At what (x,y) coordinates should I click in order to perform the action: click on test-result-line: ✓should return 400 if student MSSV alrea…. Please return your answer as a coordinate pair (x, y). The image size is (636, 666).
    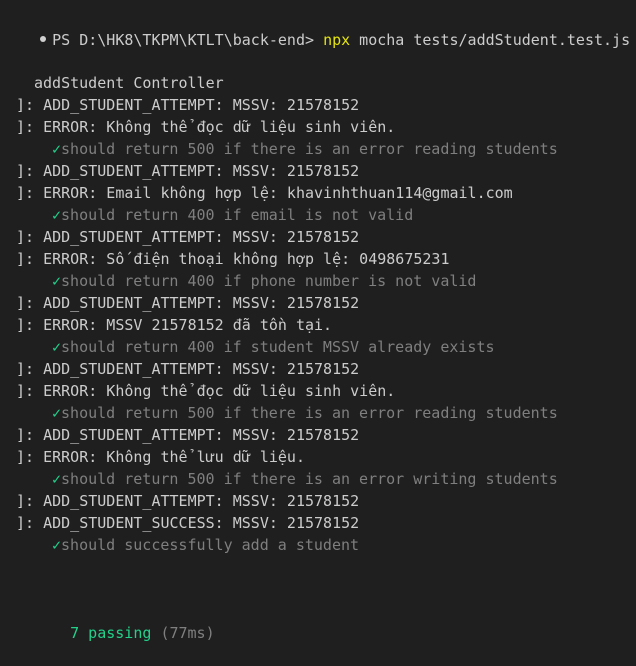
    Looking at the image, I should click on (273, 347).